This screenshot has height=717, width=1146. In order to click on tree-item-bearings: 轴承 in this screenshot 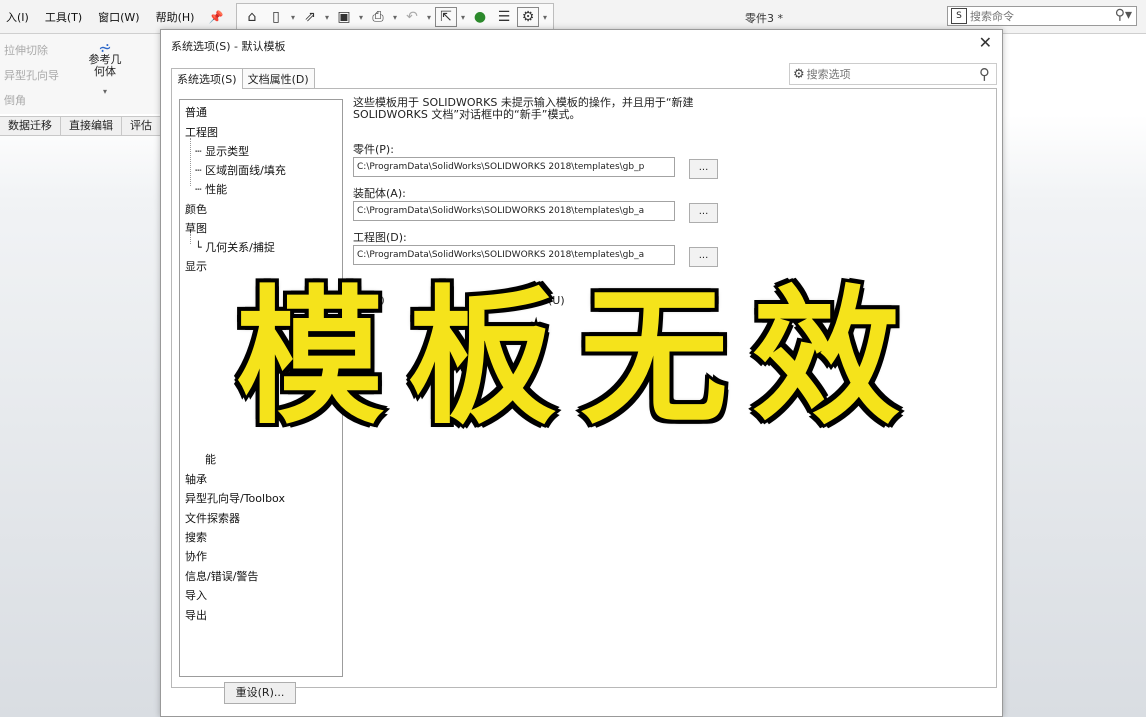, I will do `click(196, 479)`.